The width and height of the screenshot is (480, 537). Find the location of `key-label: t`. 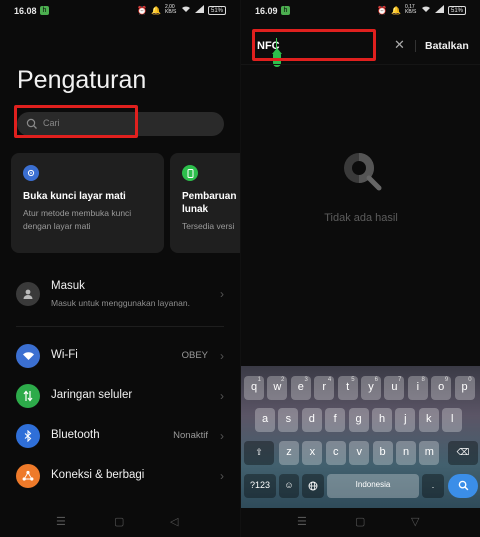

key-label: t is located at coordinates (348, 387).